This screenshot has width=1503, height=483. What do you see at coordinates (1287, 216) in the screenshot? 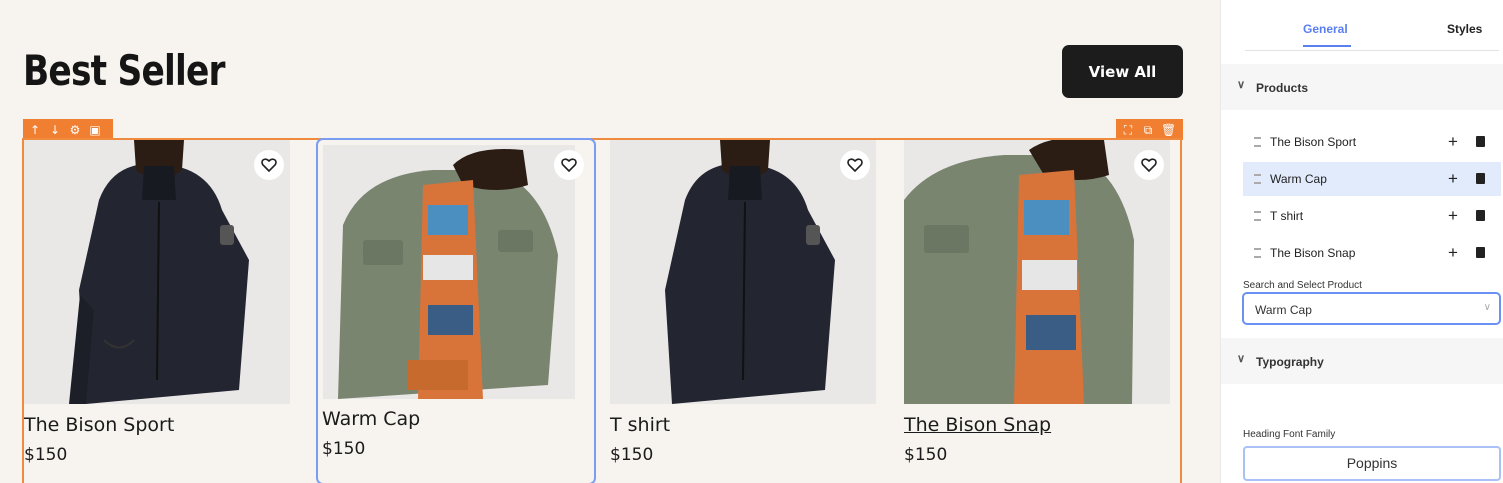
I see `panel-product-label: T shirt` at bounding box center [1287, 216].